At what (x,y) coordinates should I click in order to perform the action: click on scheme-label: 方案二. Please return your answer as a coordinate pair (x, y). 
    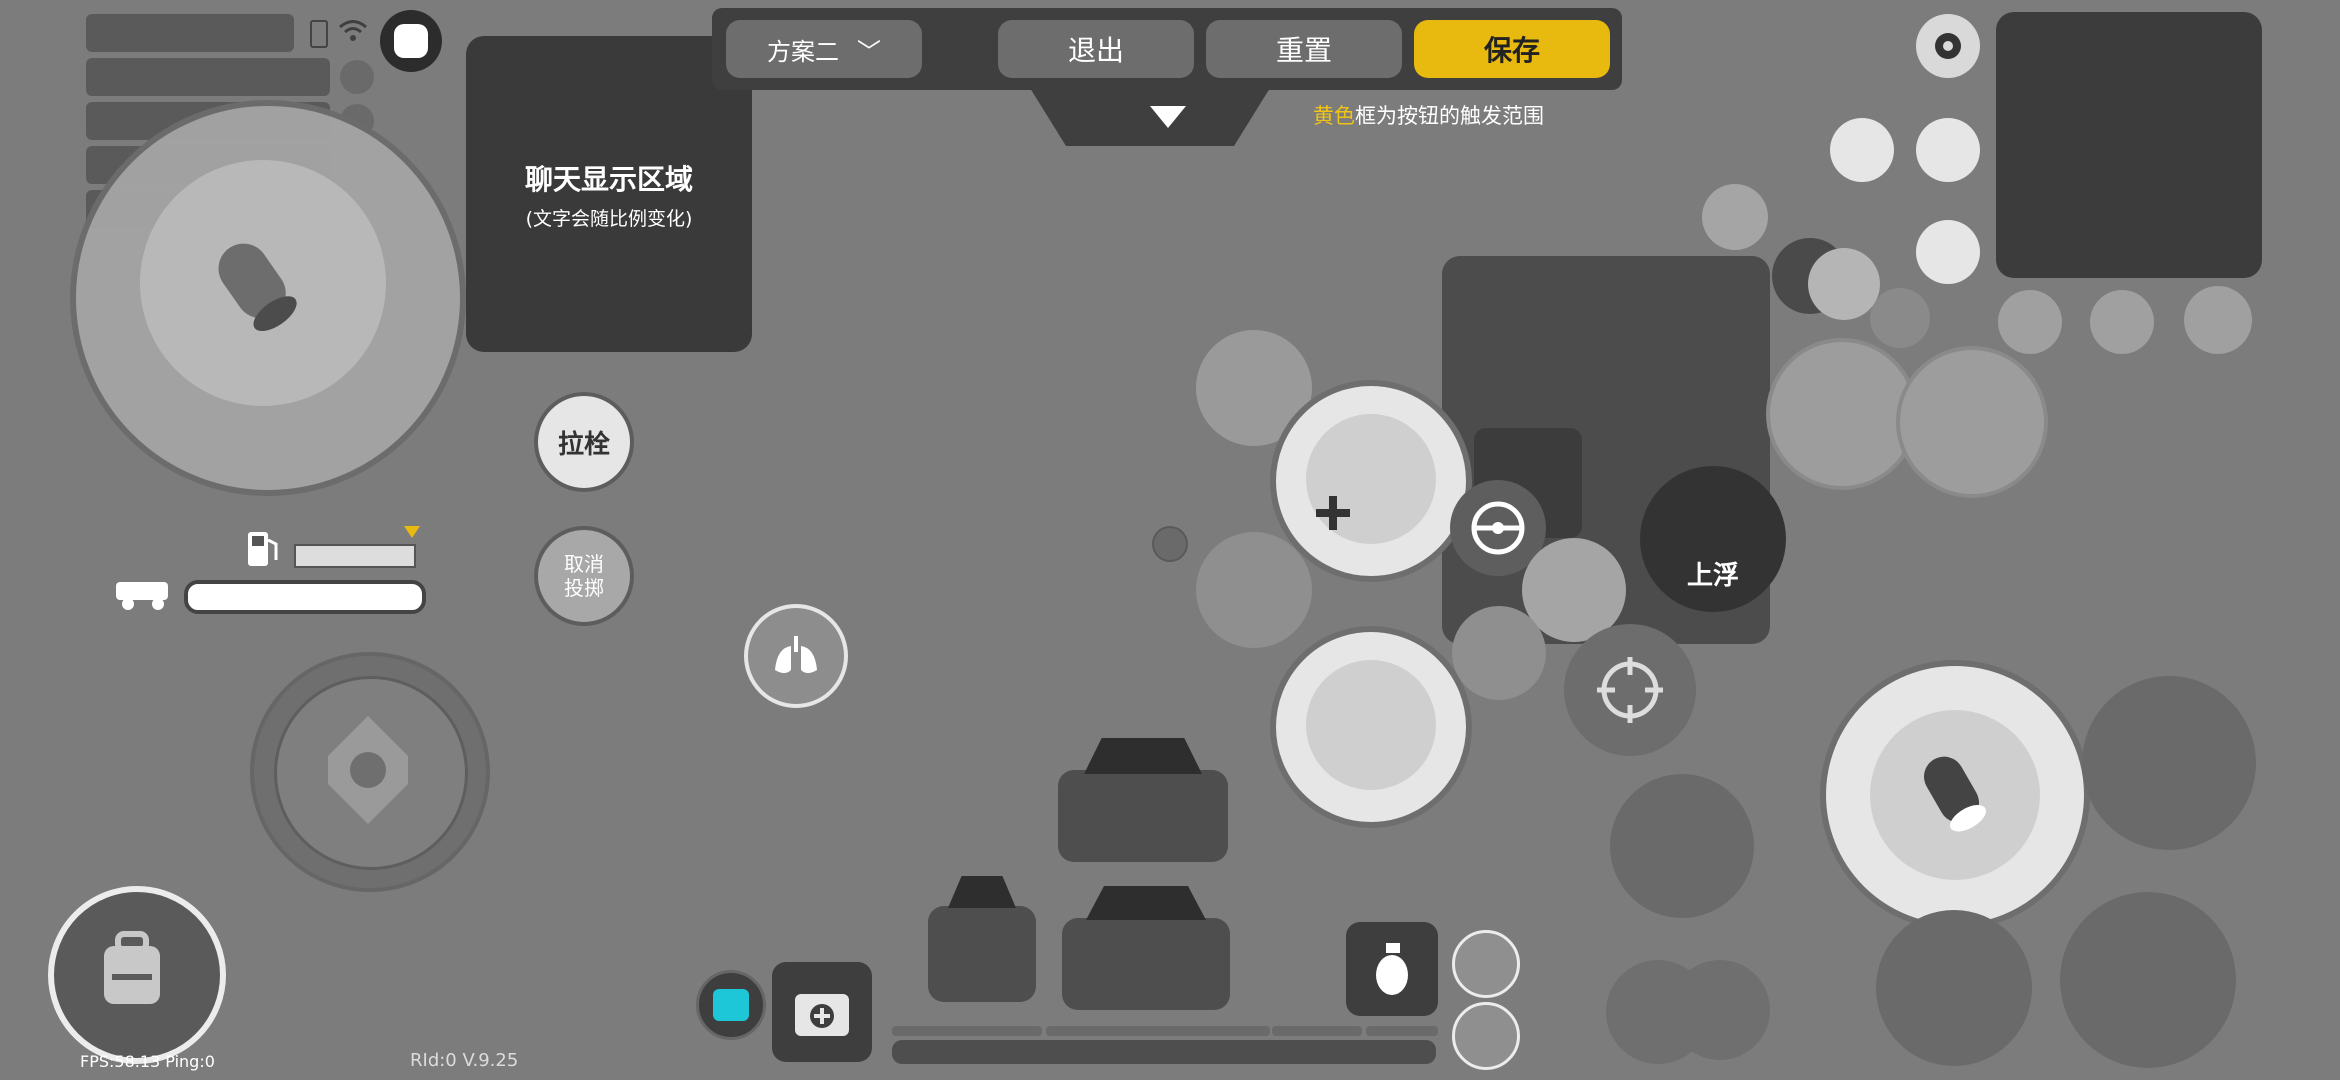
    Looking at the image, I should click on (803, 51).